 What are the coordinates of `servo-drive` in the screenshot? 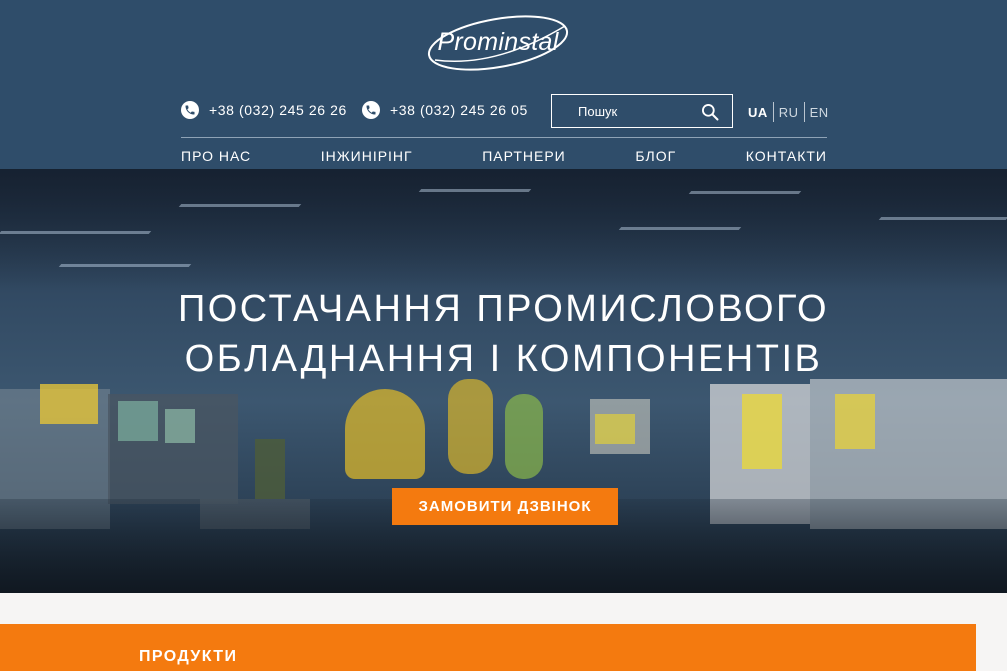 It's located at (270, 469).